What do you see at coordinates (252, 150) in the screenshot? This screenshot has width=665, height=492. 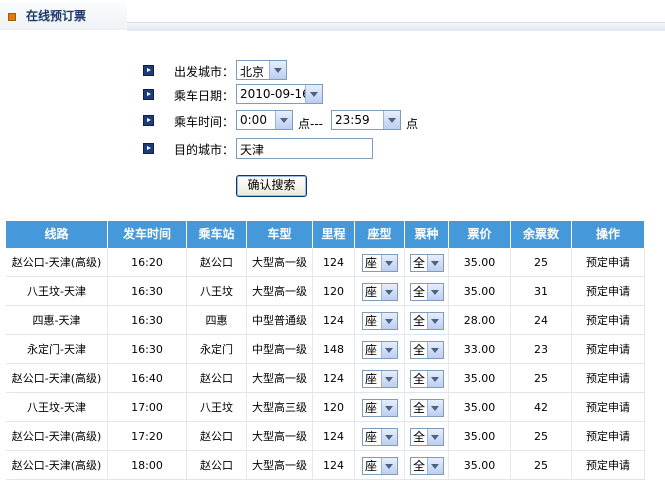 I see `destination-value: 天津` at bounding box center [252, 150].